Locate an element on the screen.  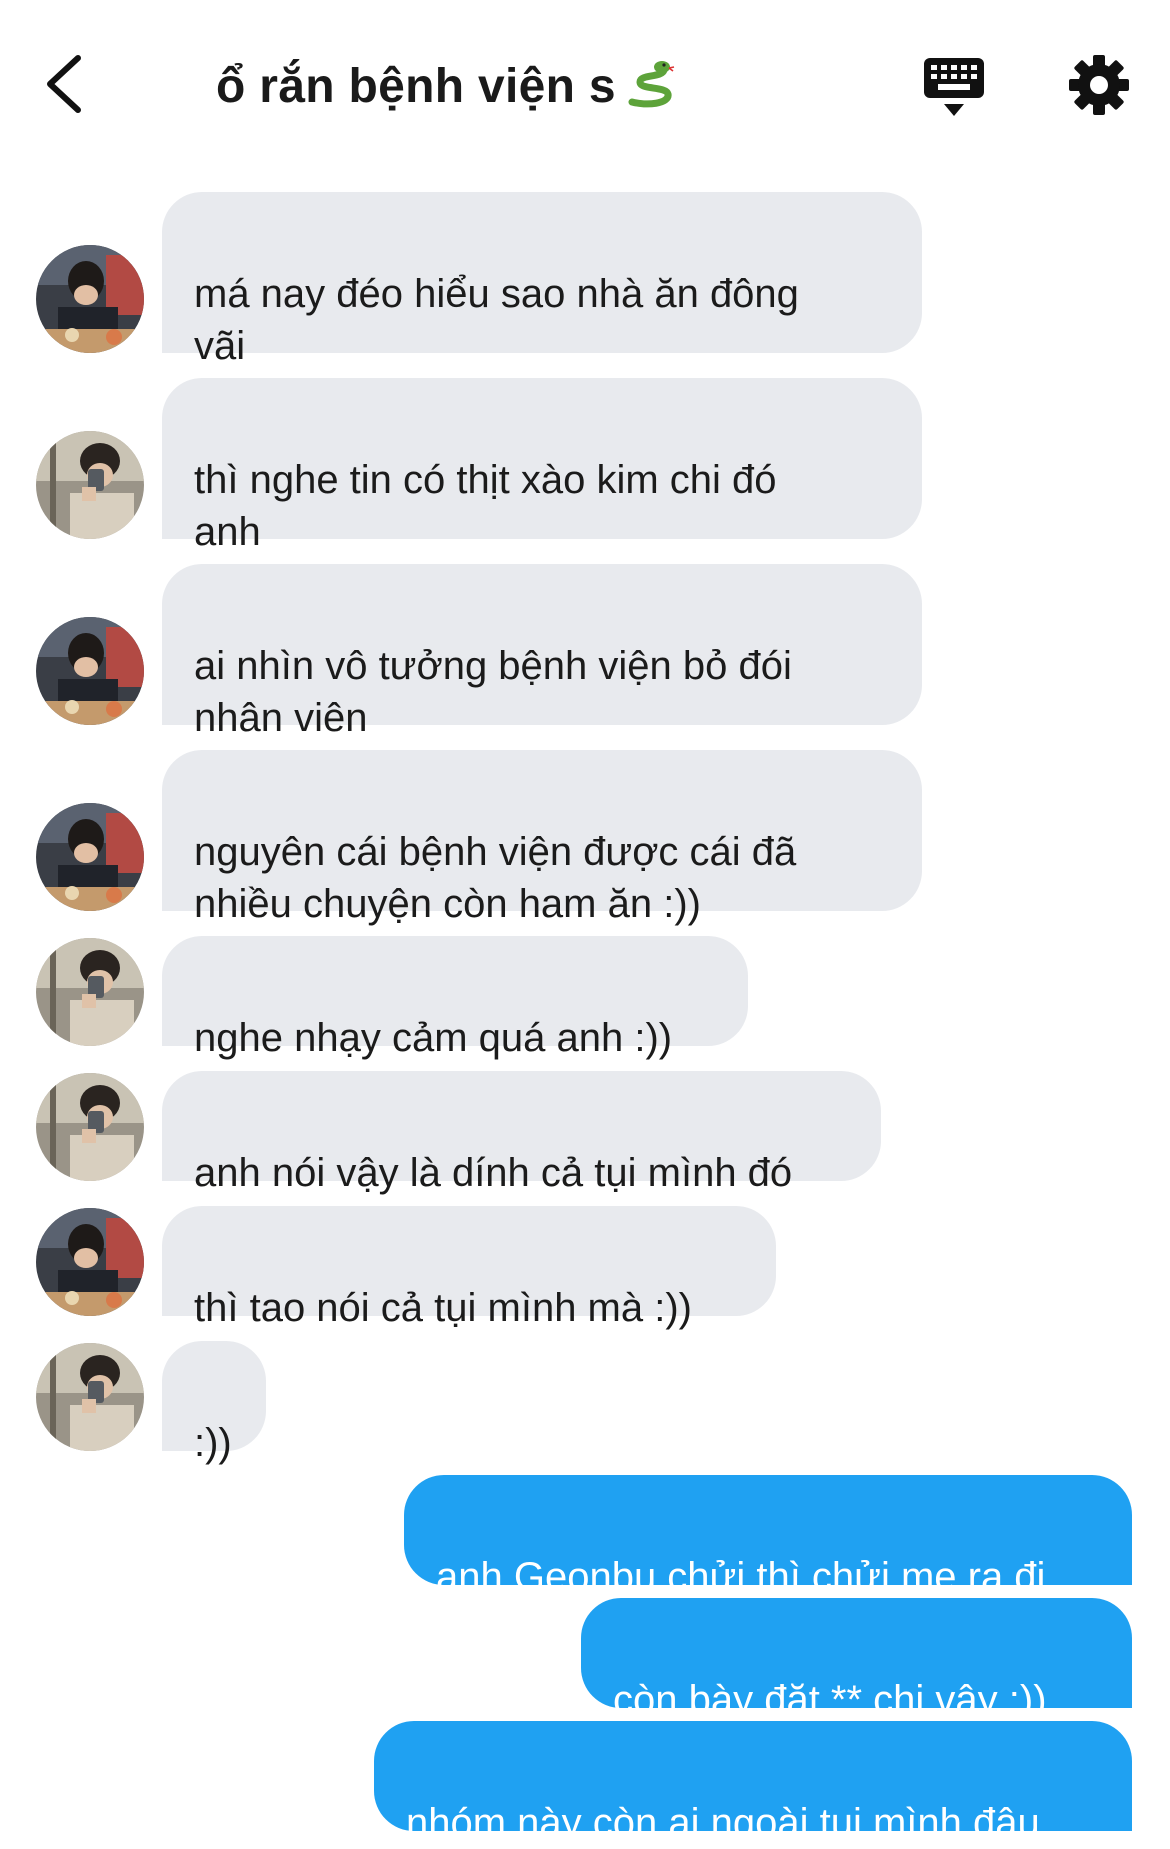
message-bubble-incoming: thì tao nói cả tụi mình mà :)) is located at coordinates (469, 1268).